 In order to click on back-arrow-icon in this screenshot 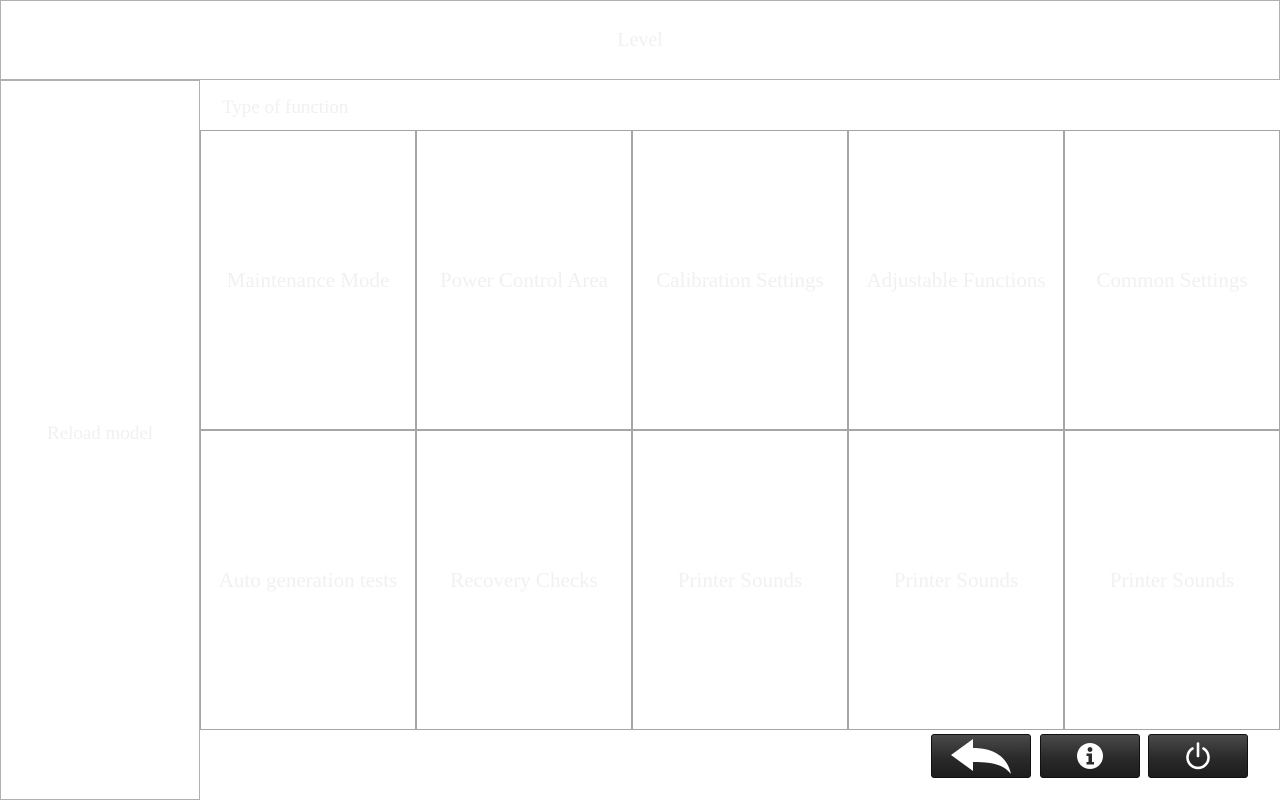, I will do `click(981, 756)`.